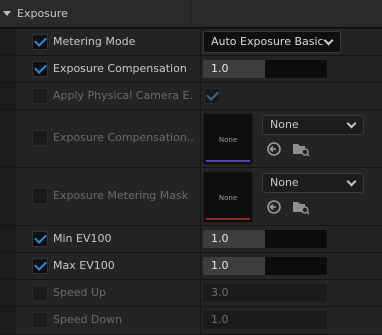 The image size is (382, 335). I want to click on property-row-metering-mode: Metering Mode Auto Exposure Basic, so click(191, 42).